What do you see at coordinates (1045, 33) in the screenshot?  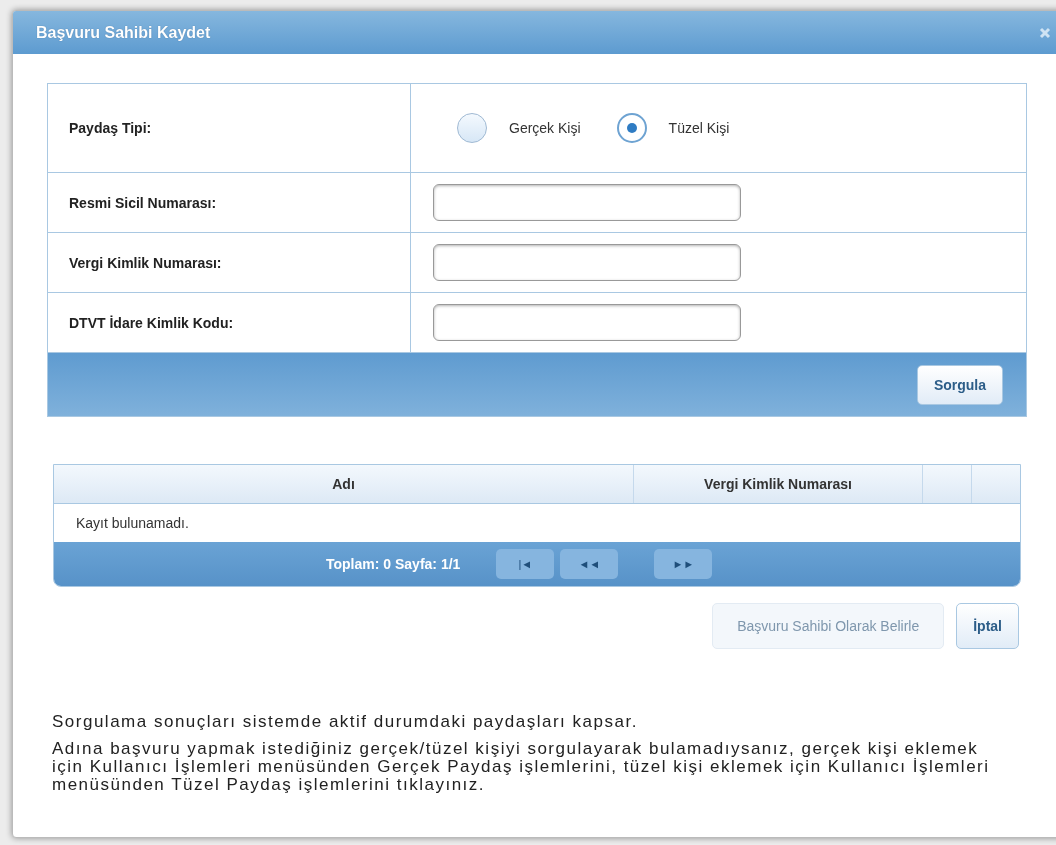 I see `close-icon` at bounding box center [1045, 33].